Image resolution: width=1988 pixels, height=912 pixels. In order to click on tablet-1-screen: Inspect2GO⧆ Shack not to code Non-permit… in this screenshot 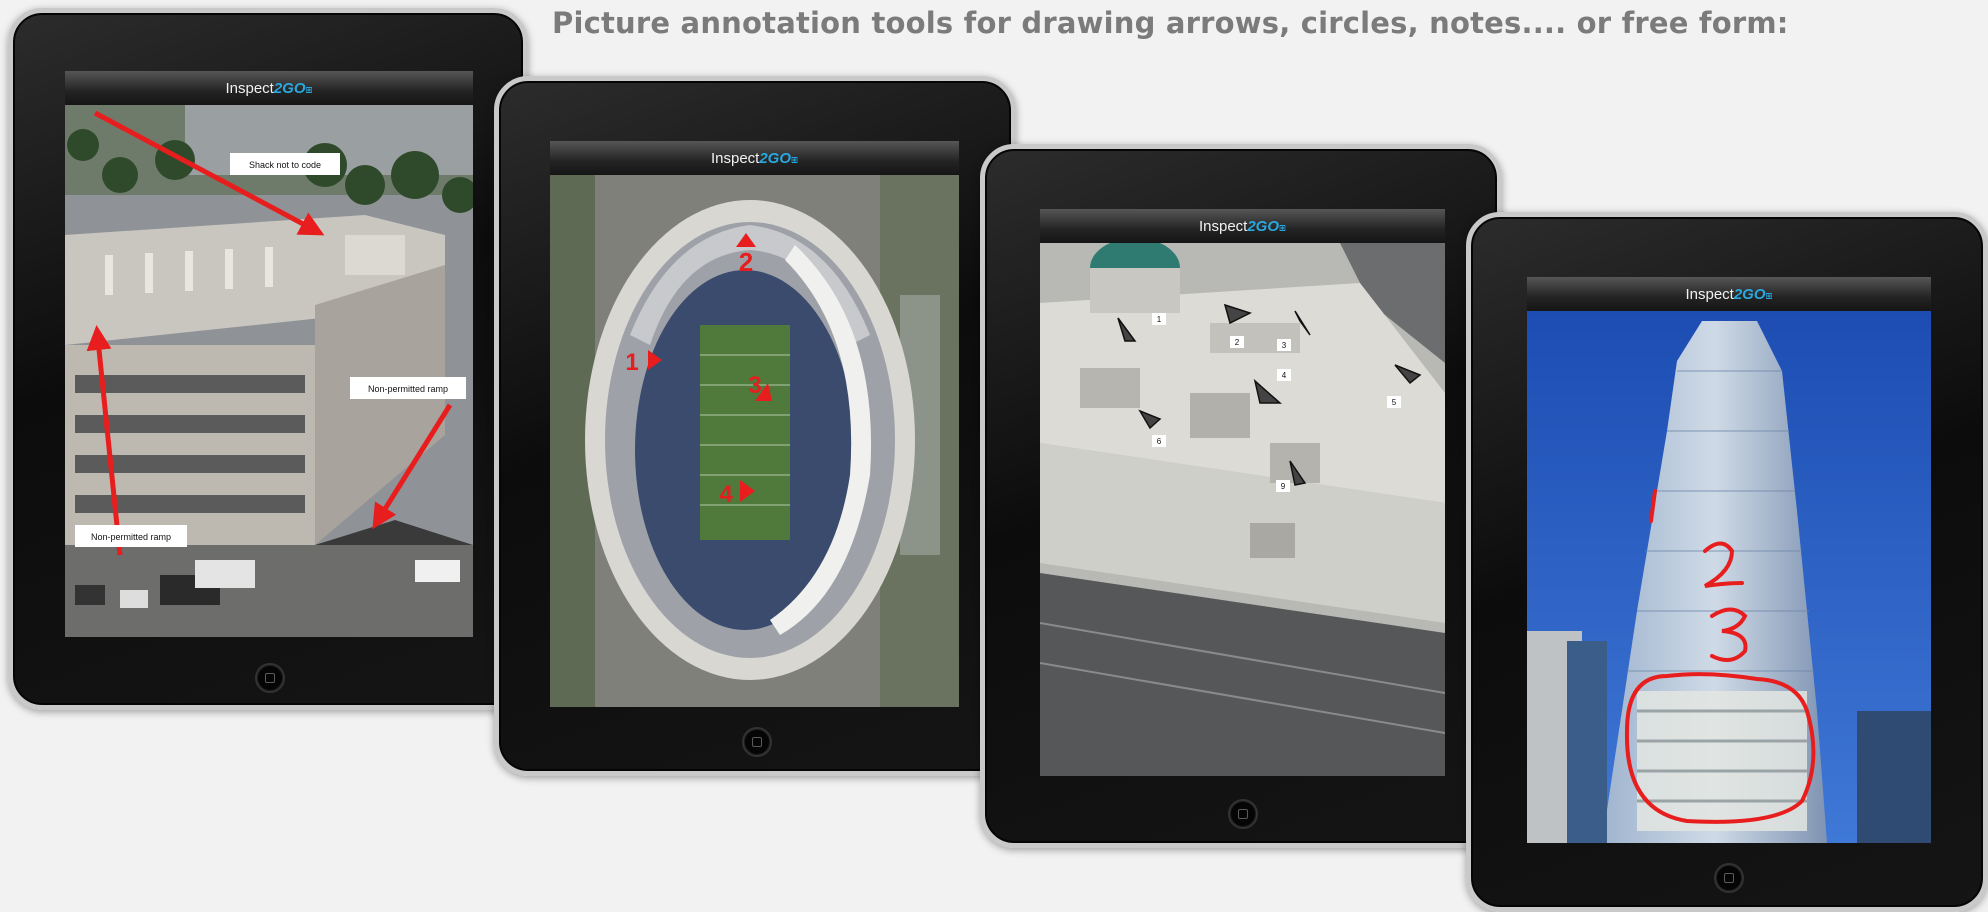, I will do `click(269, 354)`.